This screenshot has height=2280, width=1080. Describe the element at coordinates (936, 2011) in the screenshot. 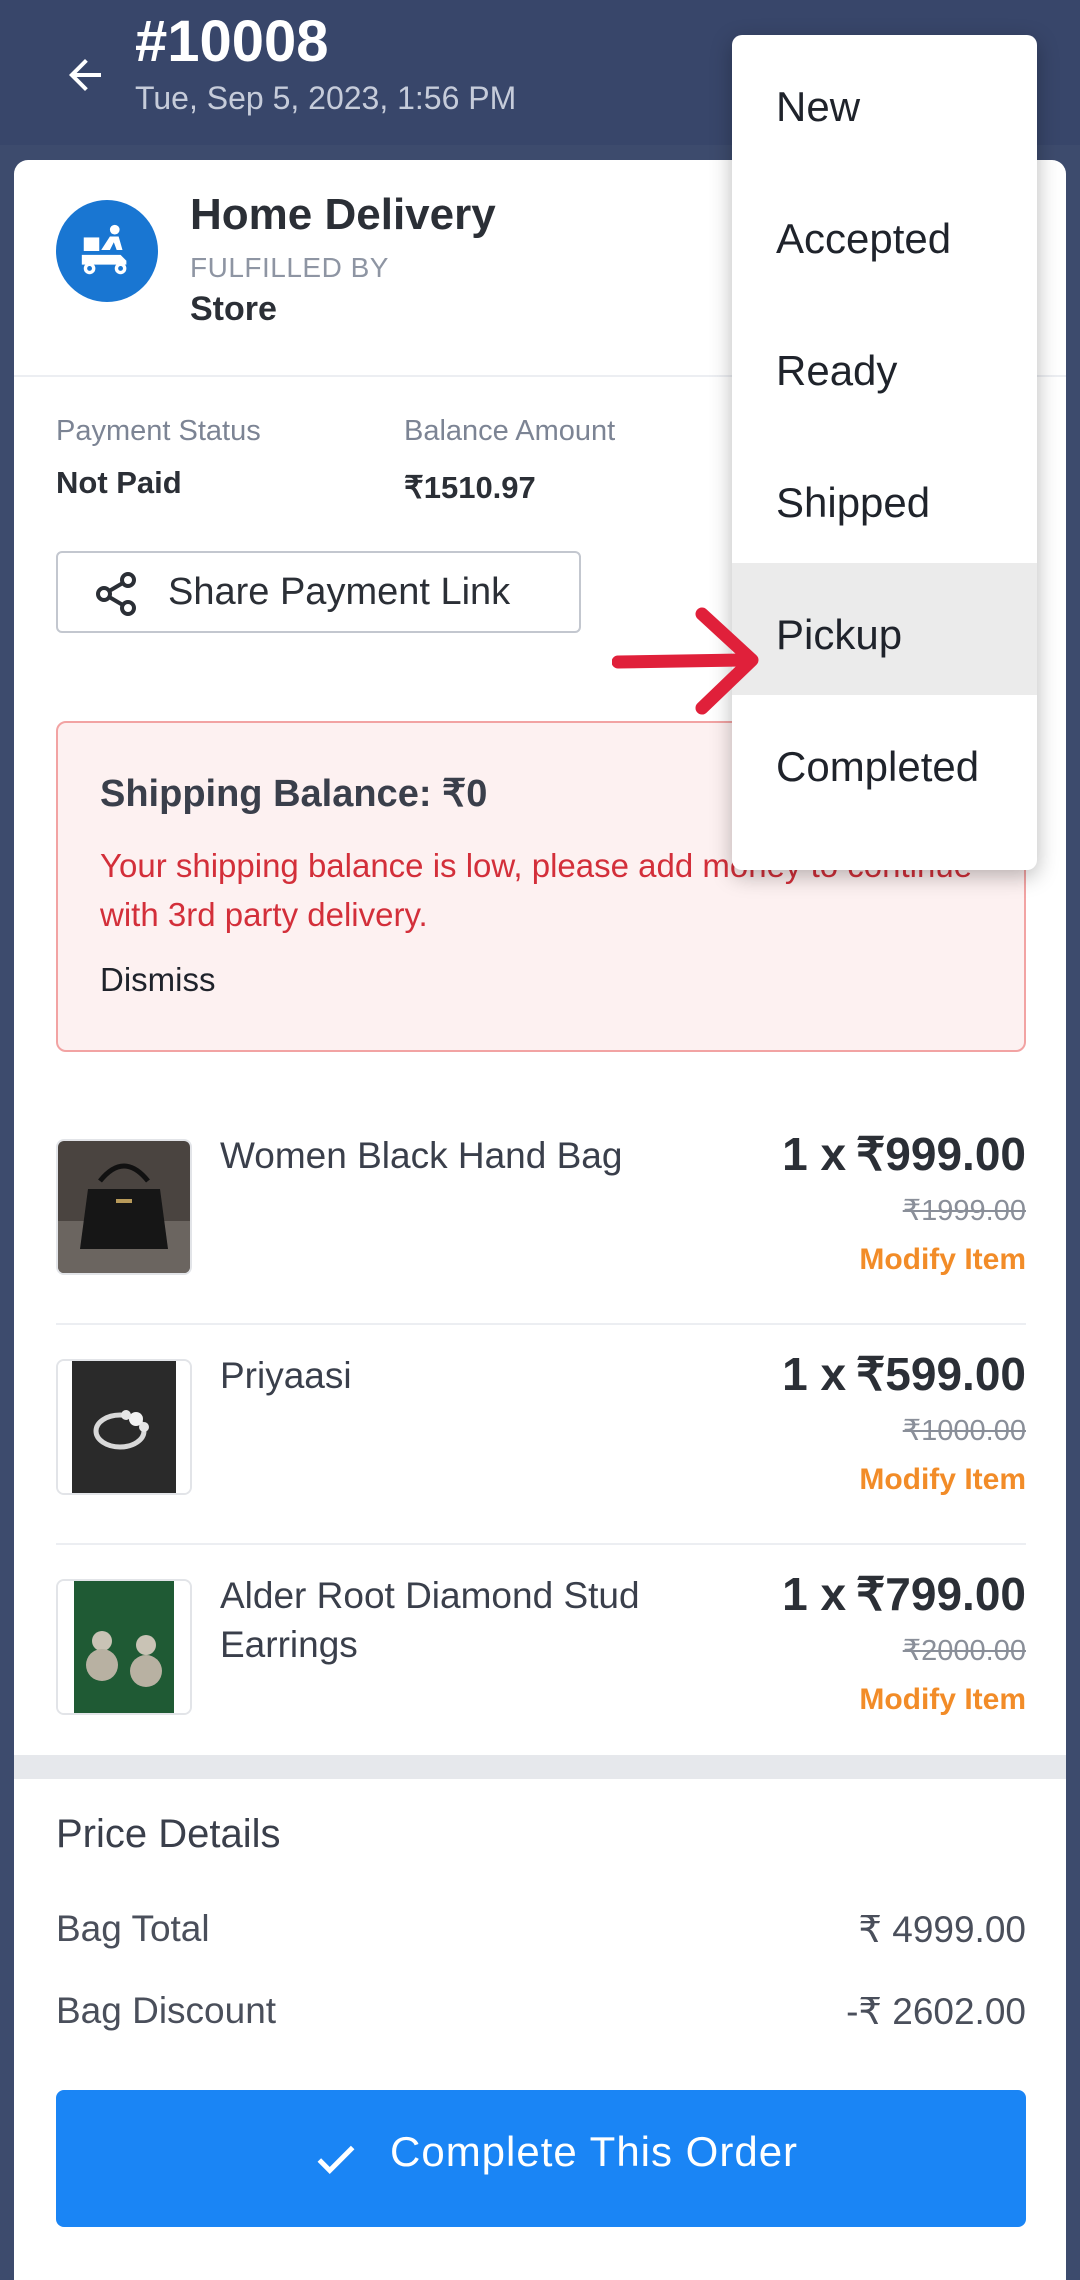

I see `bag-discount-value: -₹ 2602.00` at that location.